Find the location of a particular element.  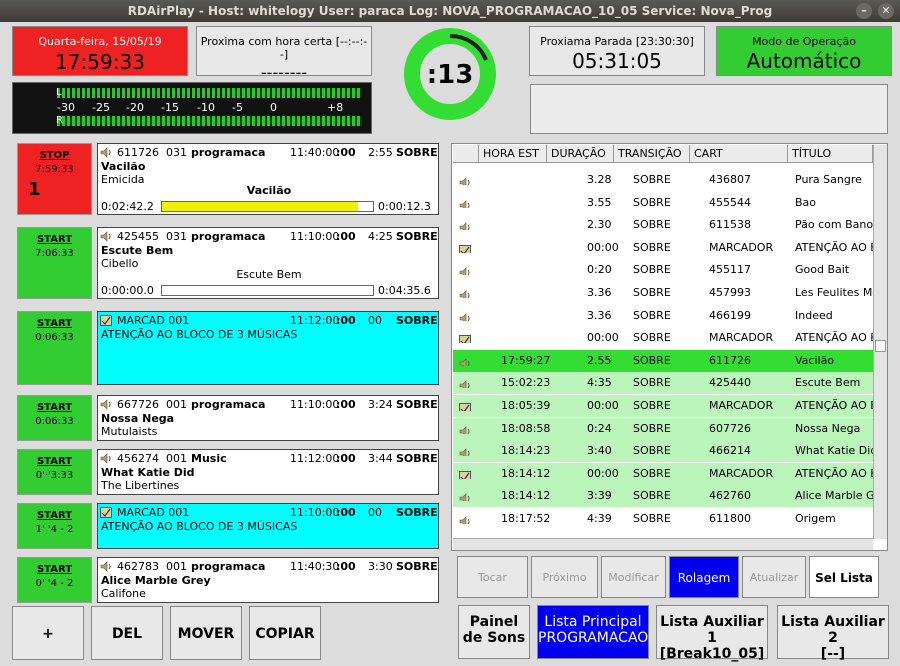

table-vscrollbar is located at coordinates (880, 342).